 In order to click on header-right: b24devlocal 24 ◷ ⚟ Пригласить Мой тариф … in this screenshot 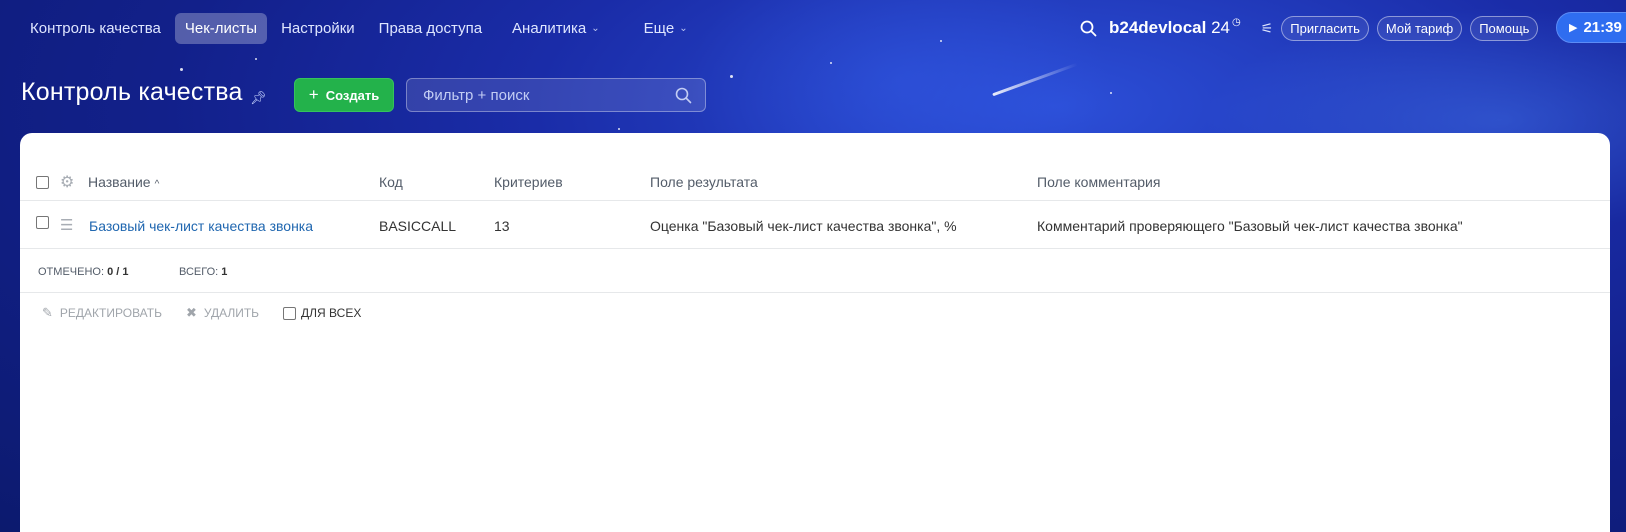, I will do `click(1309, 28)`.